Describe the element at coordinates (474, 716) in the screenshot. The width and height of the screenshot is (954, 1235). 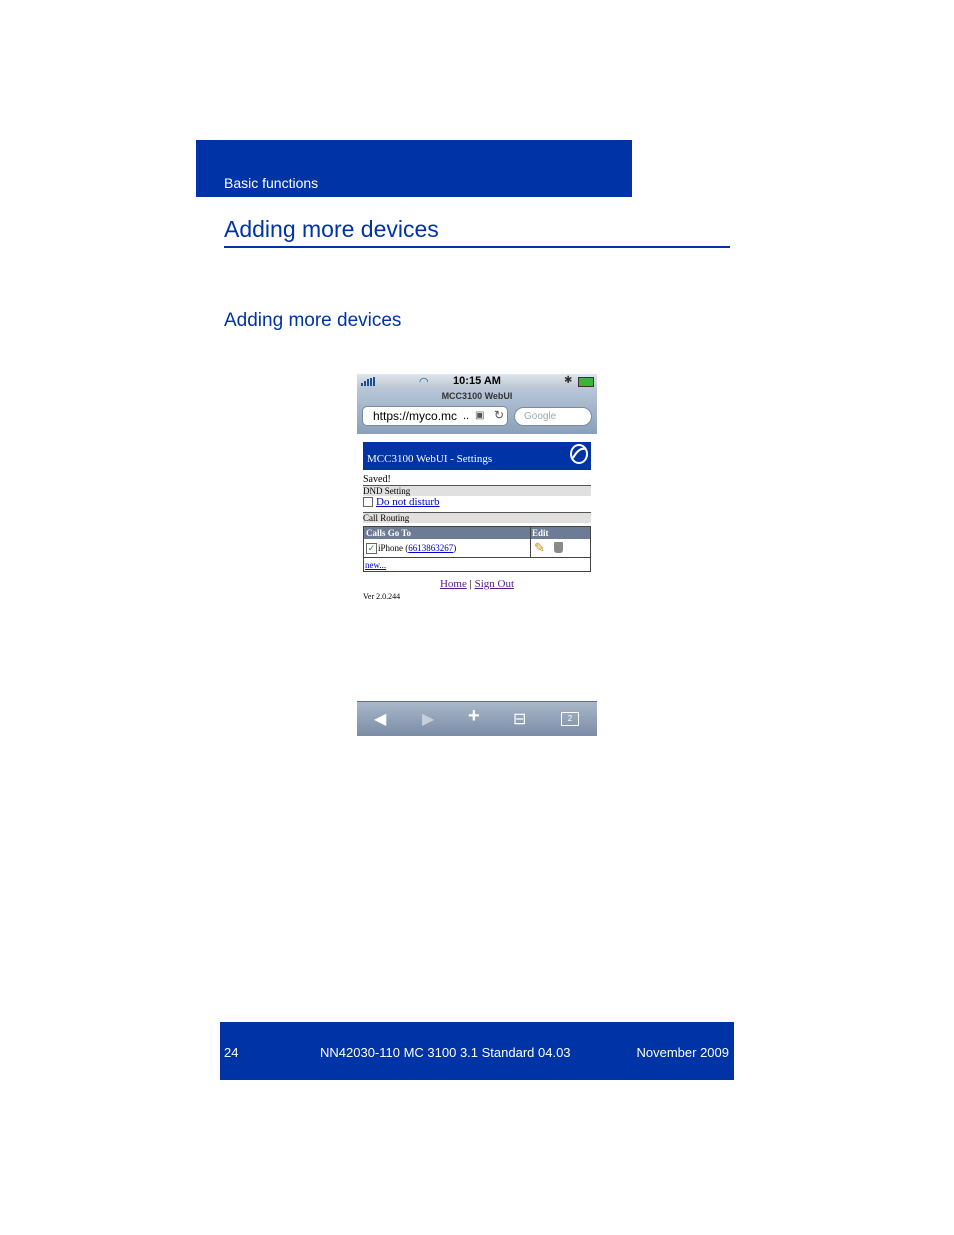
I see `add-icon: +` at that location.